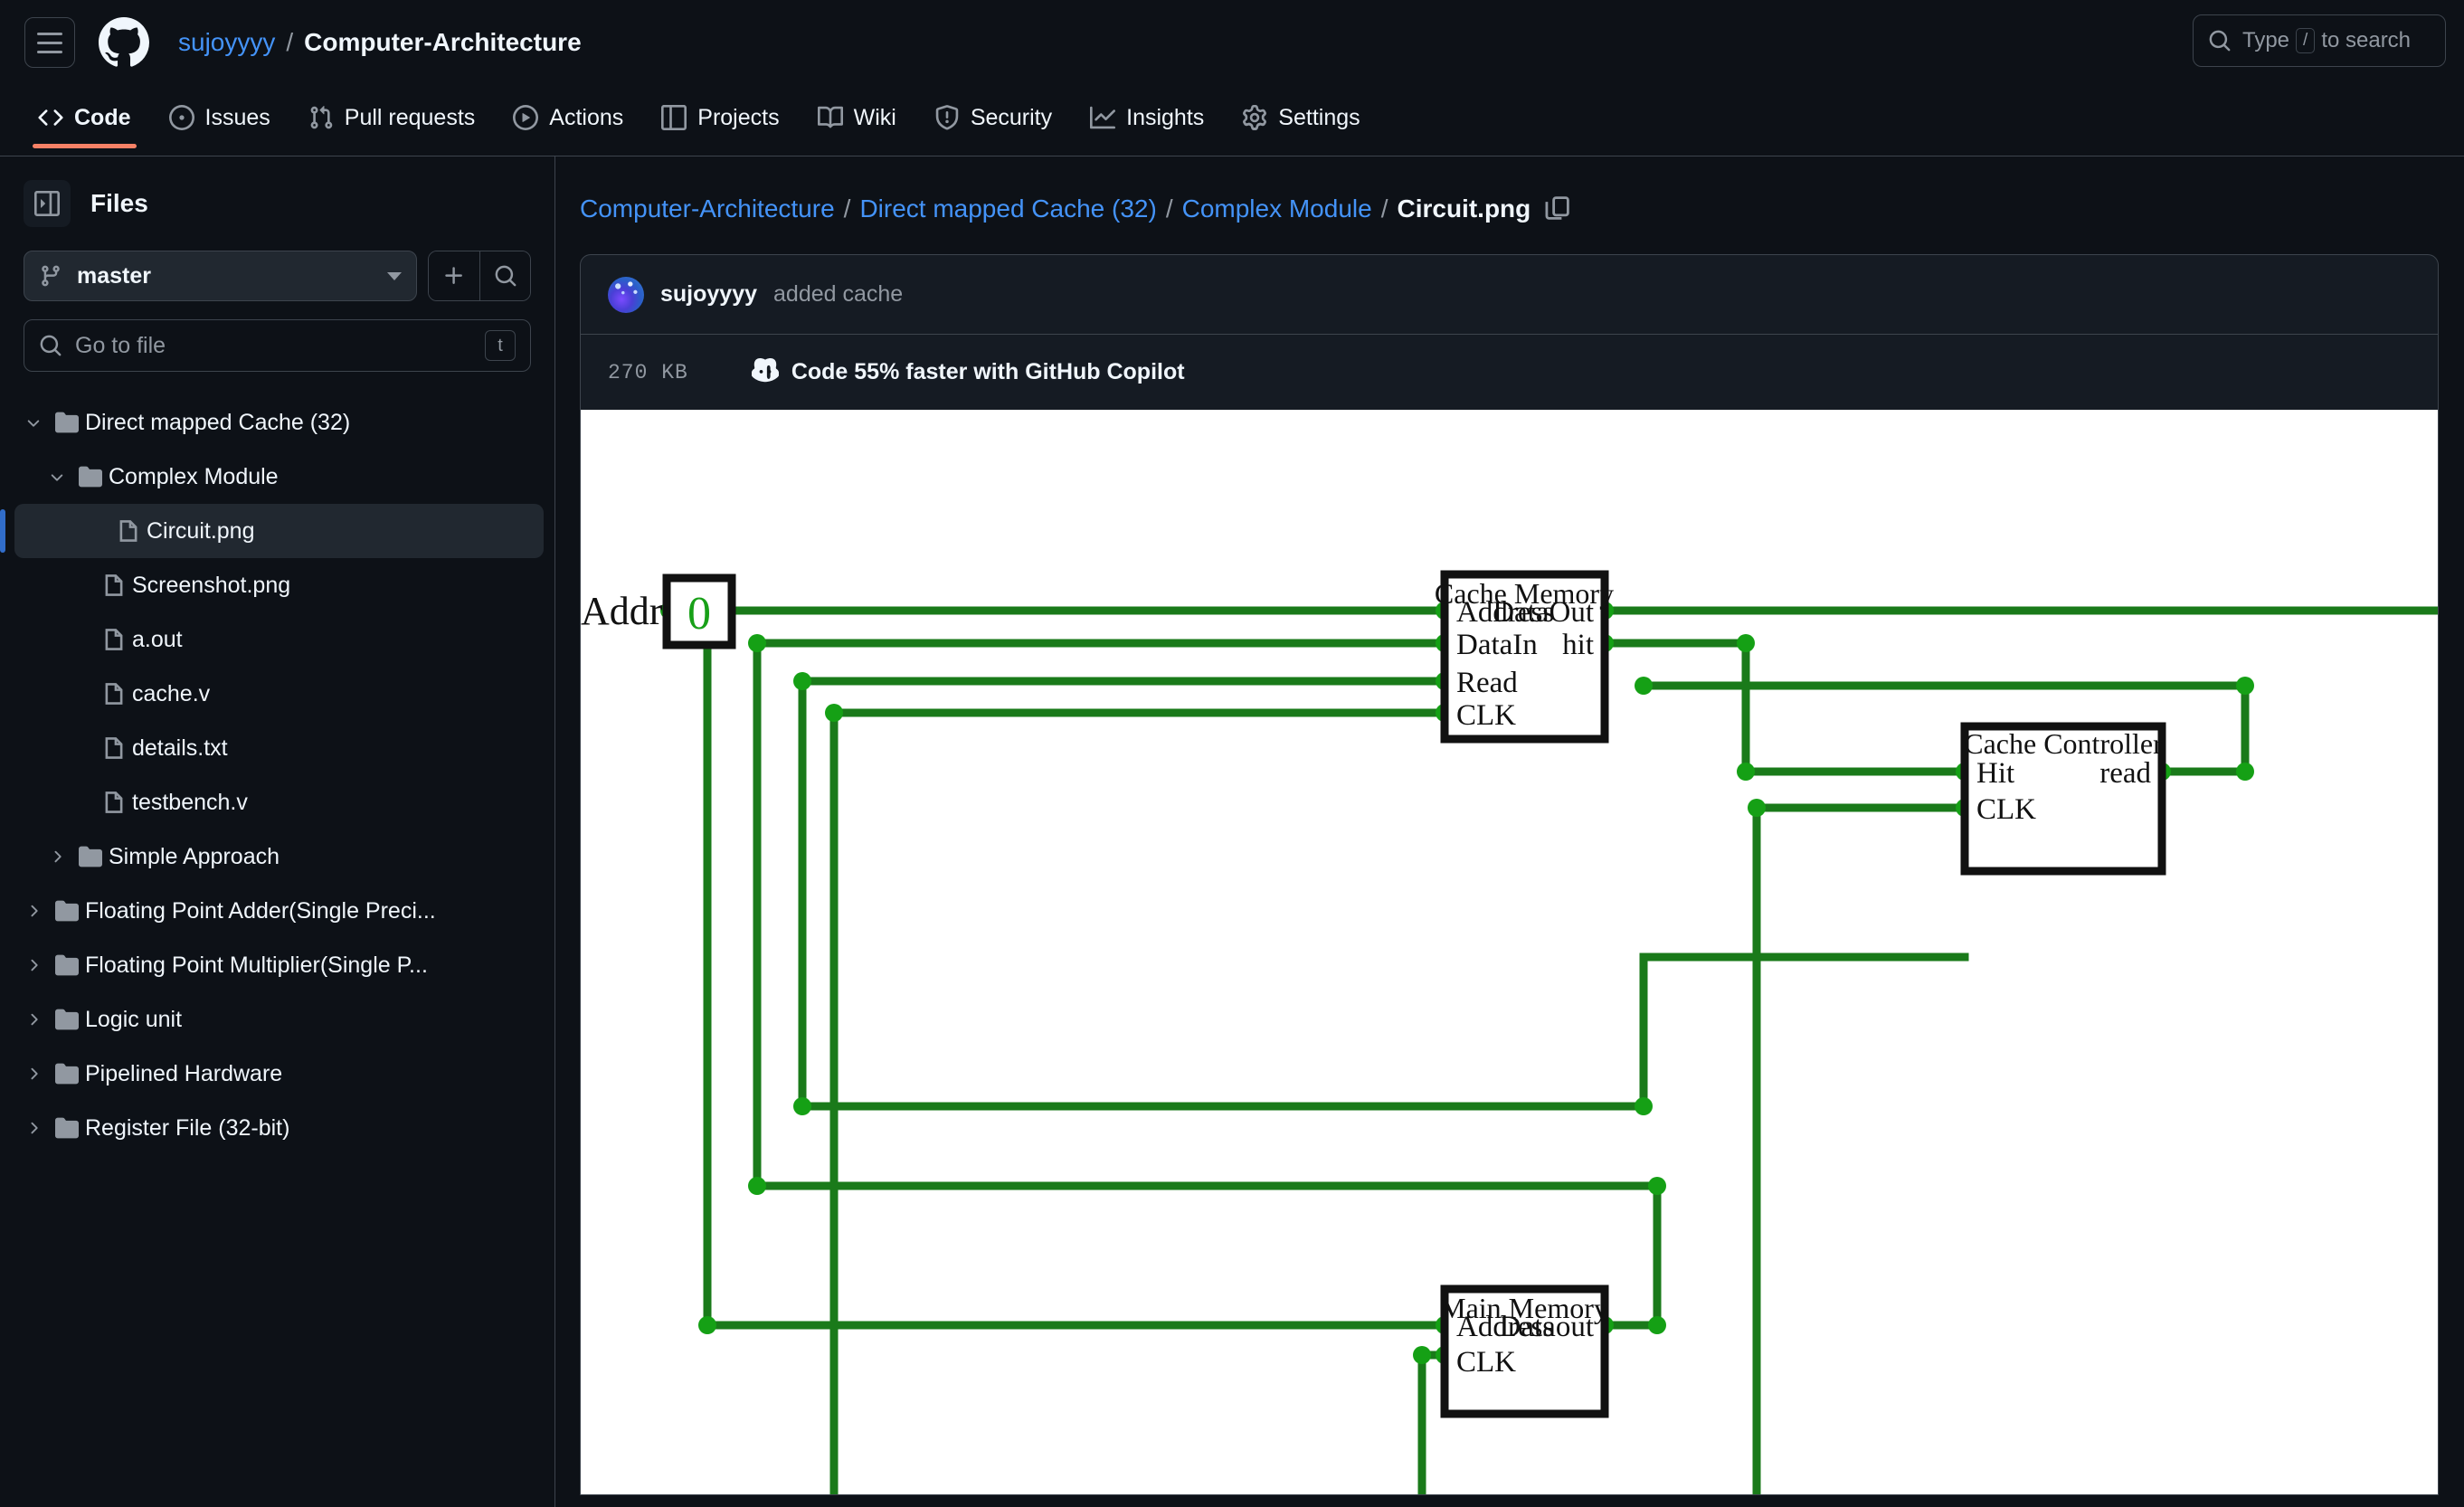  I want to click on tree-item-circuit-png: Circuit.png, so click(272, 531).